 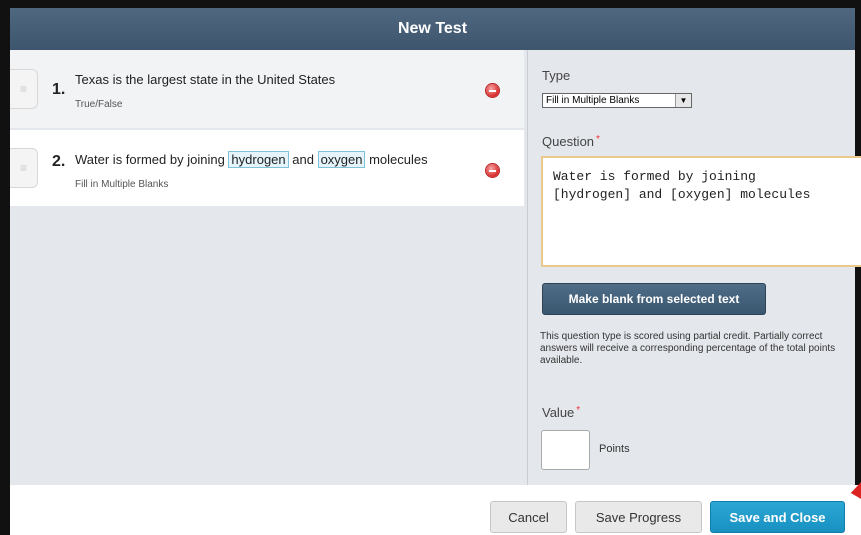 What do you see at coordinates (432, 29) in the screenshot?
I see `dialog-title: New Test` at bounding box center [432, 29].